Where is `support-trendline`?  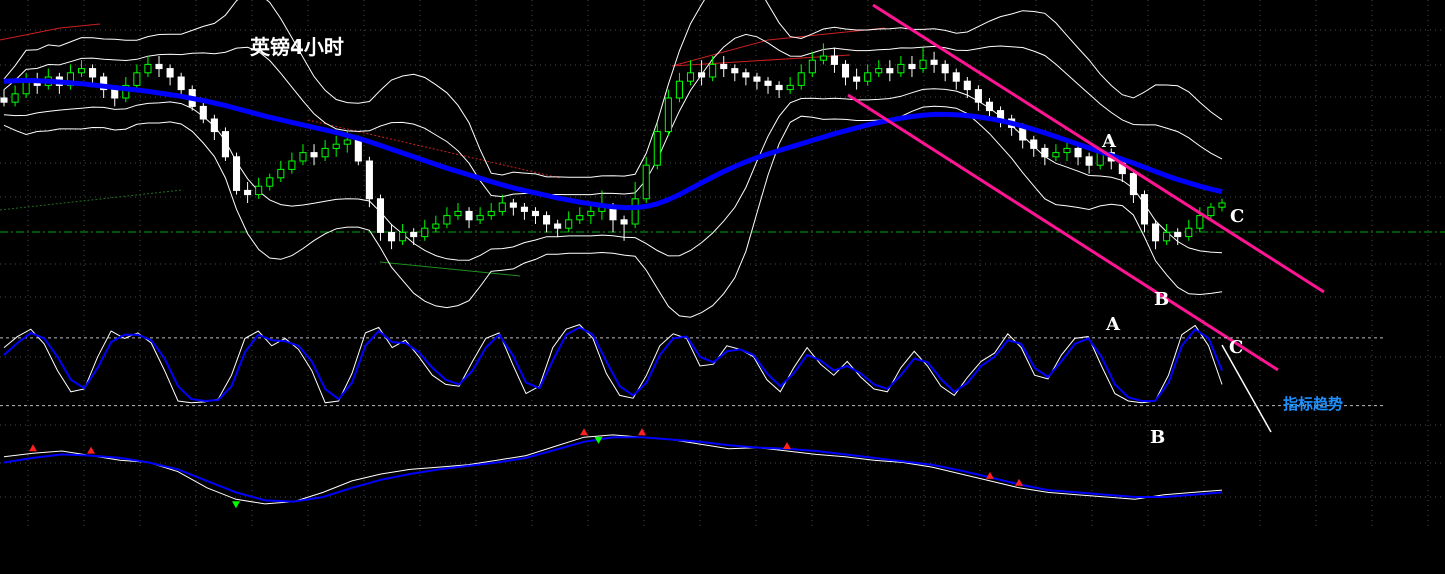 support-trendline is located at coordinates (91, 200).